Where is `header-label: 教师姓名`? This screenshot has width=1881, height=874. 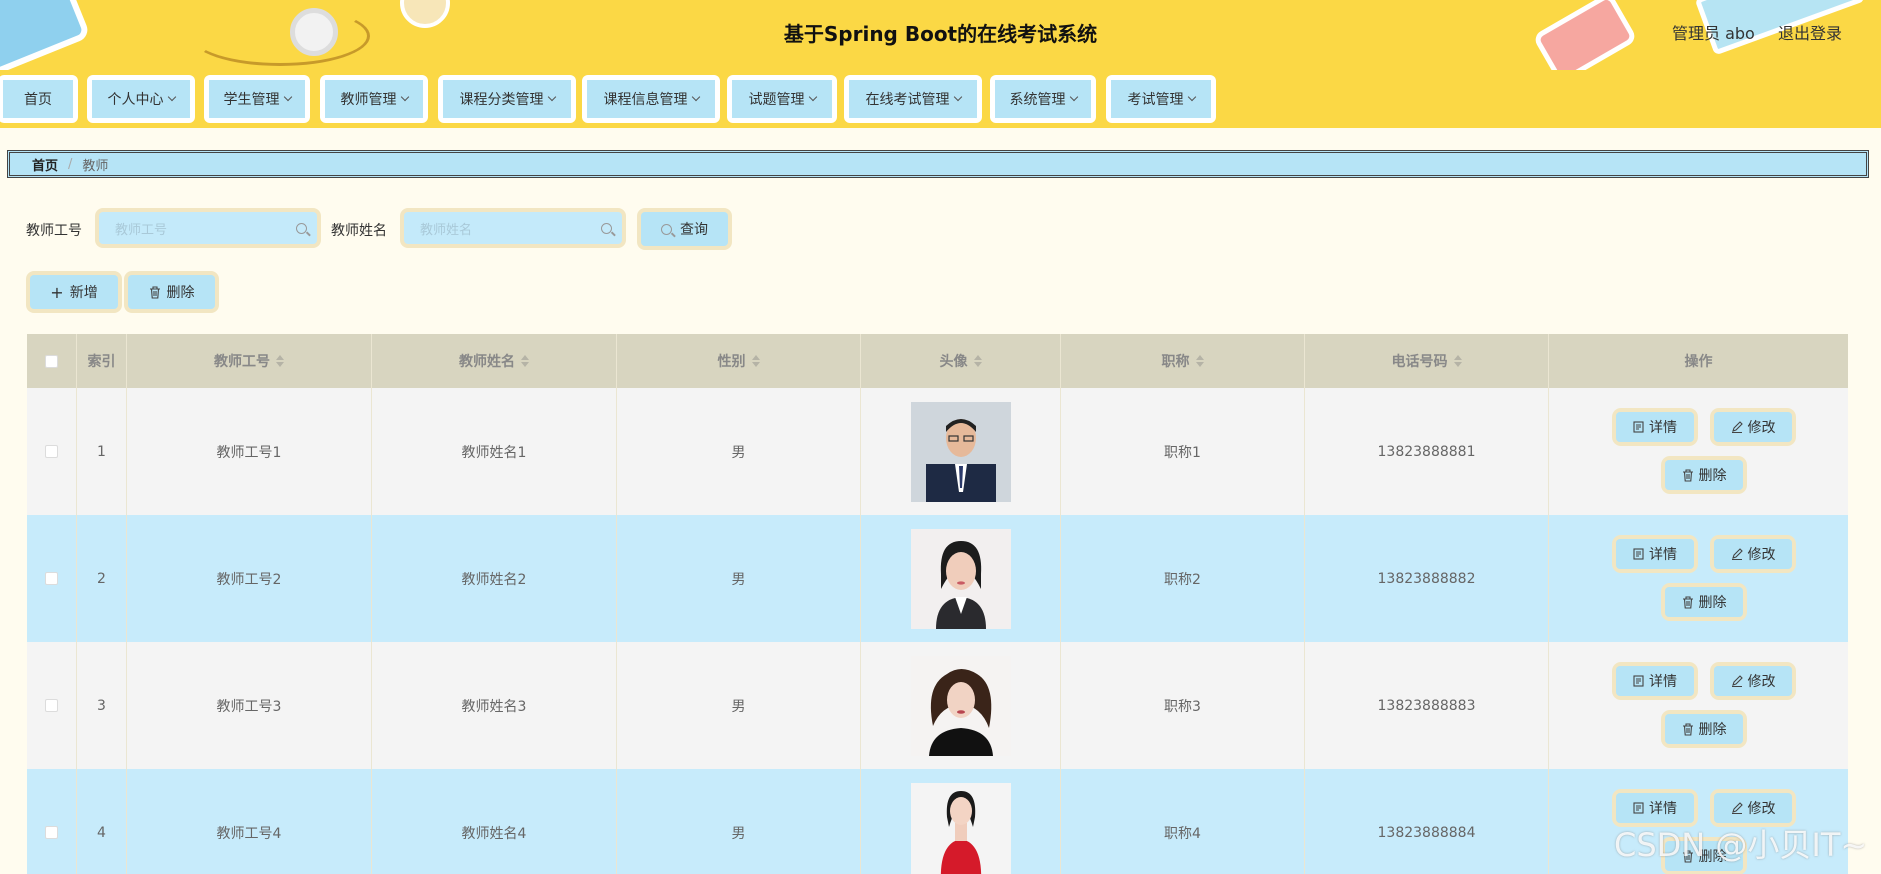
header-label: 教师姓名 is located at coordinates (487, 362).